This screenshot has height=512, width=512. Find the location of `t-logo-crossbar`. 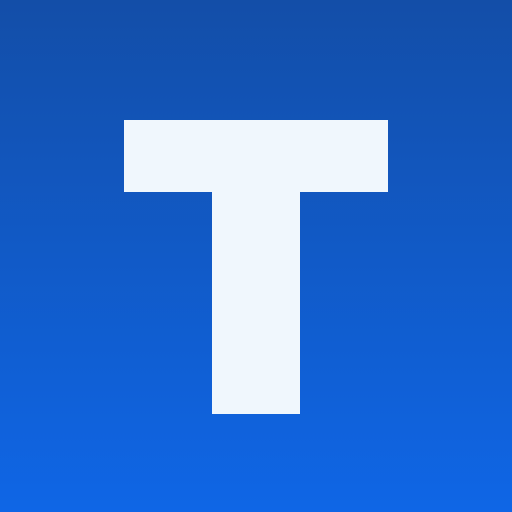

t-logo-crossbar is located at coordinates (256, 156).